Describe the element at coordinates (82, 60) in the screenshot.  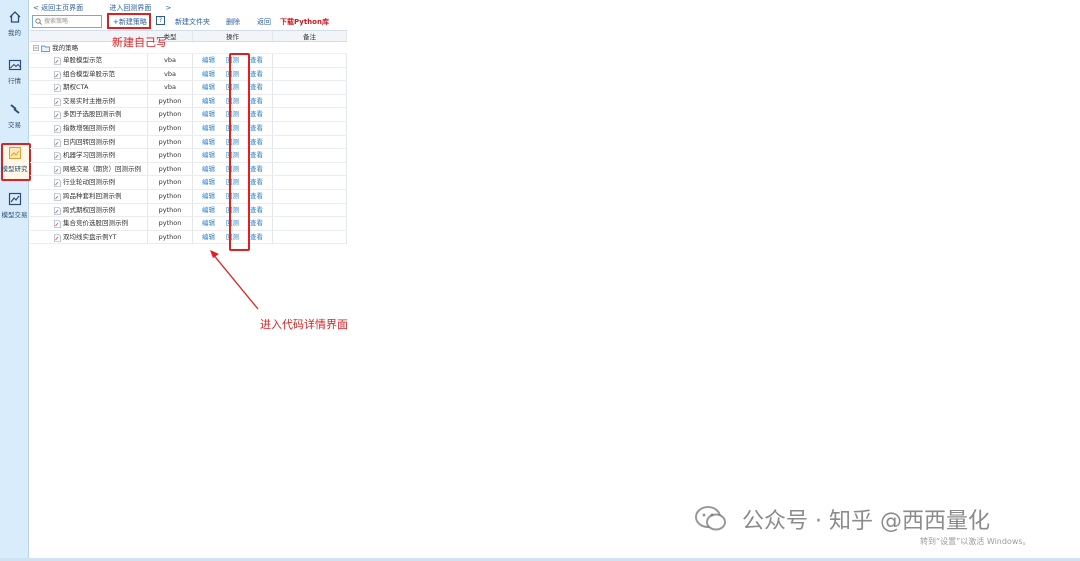
I see `strategy-name: 单股模型示范` at that location.